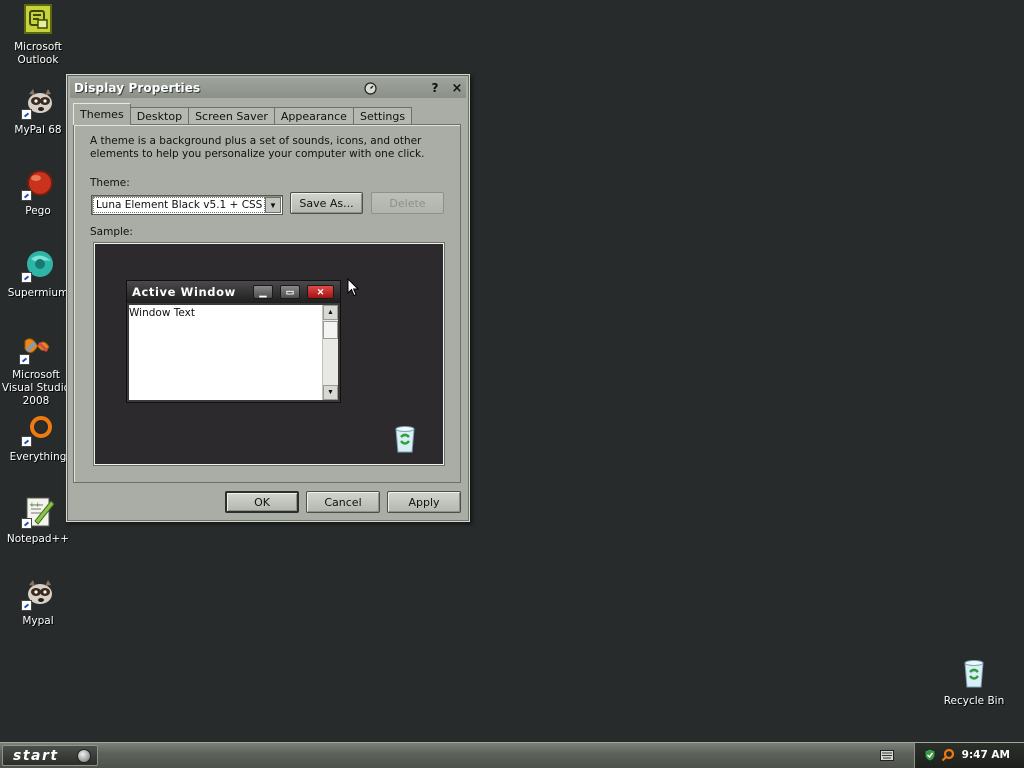 The image size is (1024, 768). Describe the element at coordinates (38, 621) in the screenshot. I see `desktop-icon-label: Mypal` at that location.